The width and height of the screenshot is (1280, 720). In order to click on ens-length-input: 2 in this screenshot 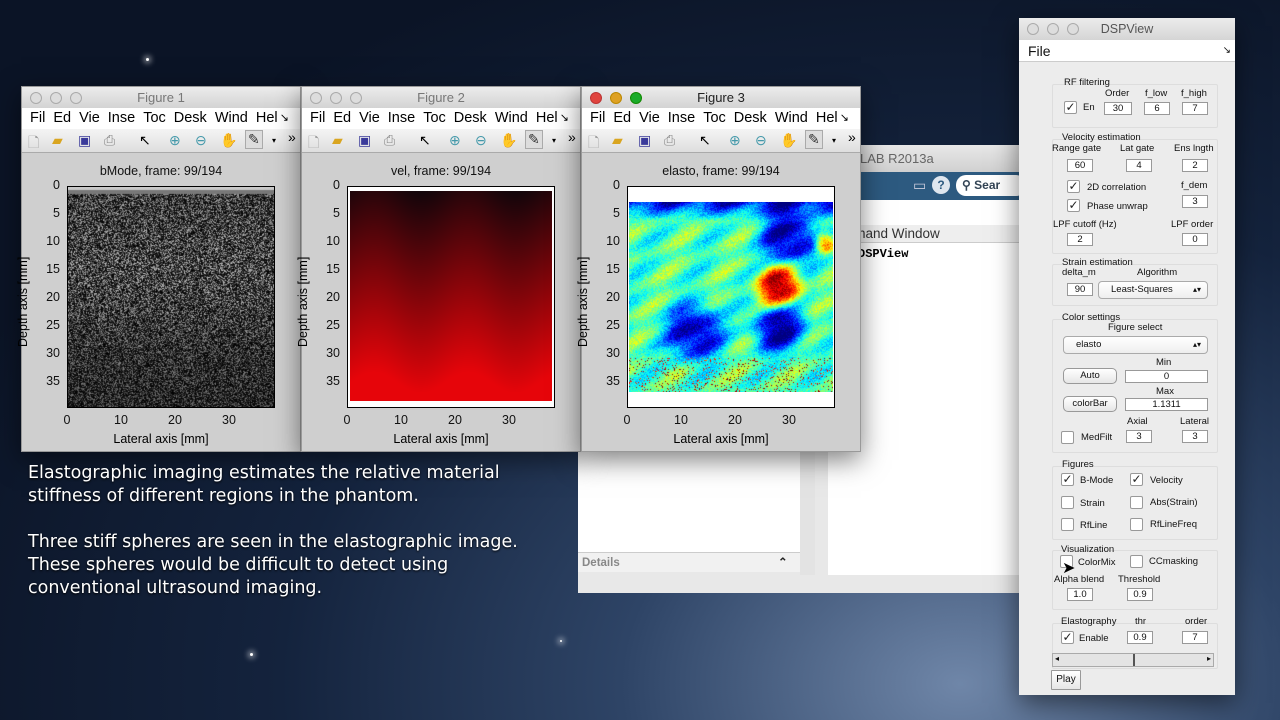, I will do `click(1195, 165)`.